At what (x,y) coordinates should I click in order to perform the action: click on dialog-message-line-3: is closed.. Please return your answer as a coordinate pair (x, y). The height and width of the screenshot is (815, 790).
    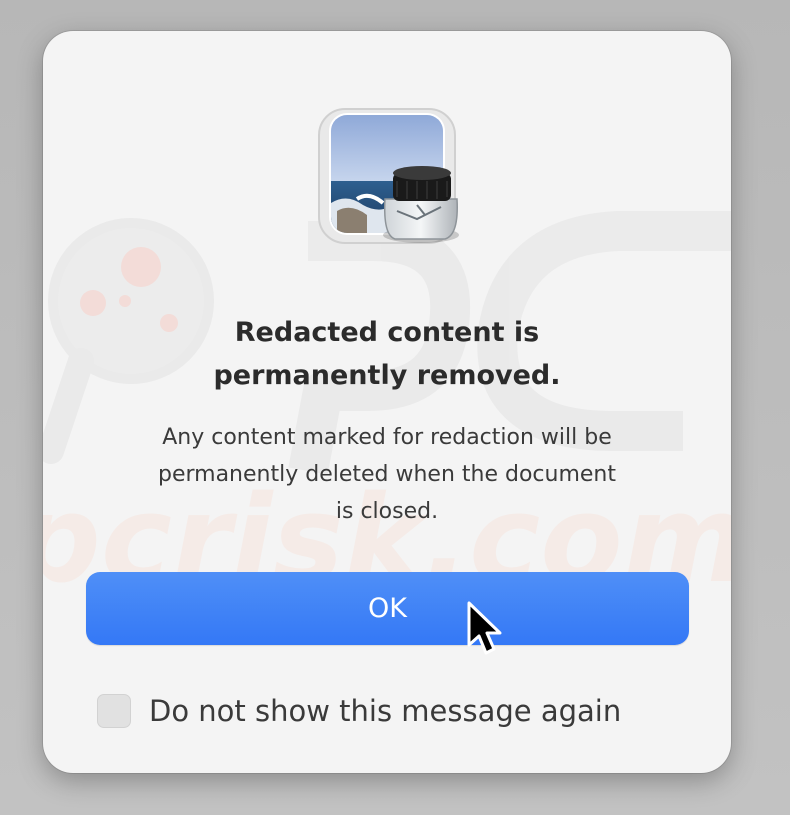
    Looking at the image, I should click on (387, 511).